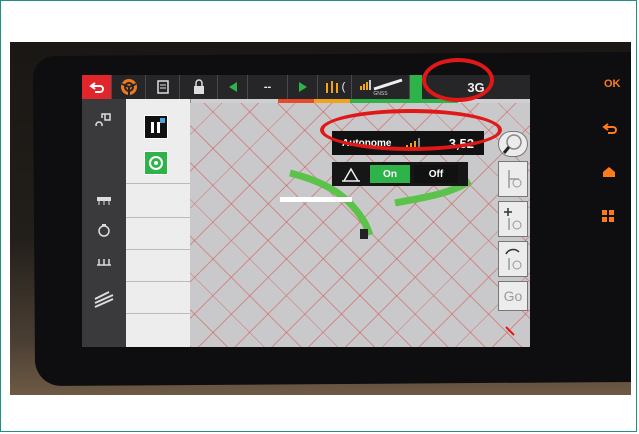  I want to click on gear-icon, so click(156, 163).